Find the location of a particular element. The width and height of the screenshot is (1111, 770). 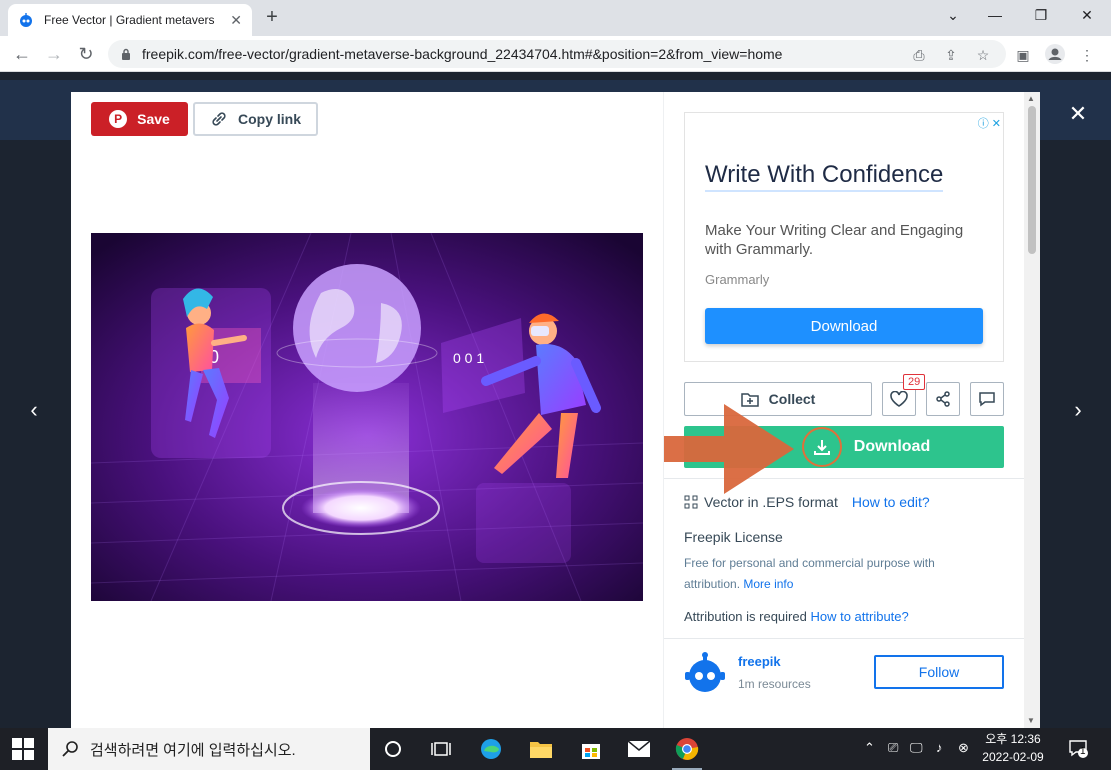

taskbar-search-box: 검색하려면 여기에 입력하십시오. is located at coordinates (209, 749).